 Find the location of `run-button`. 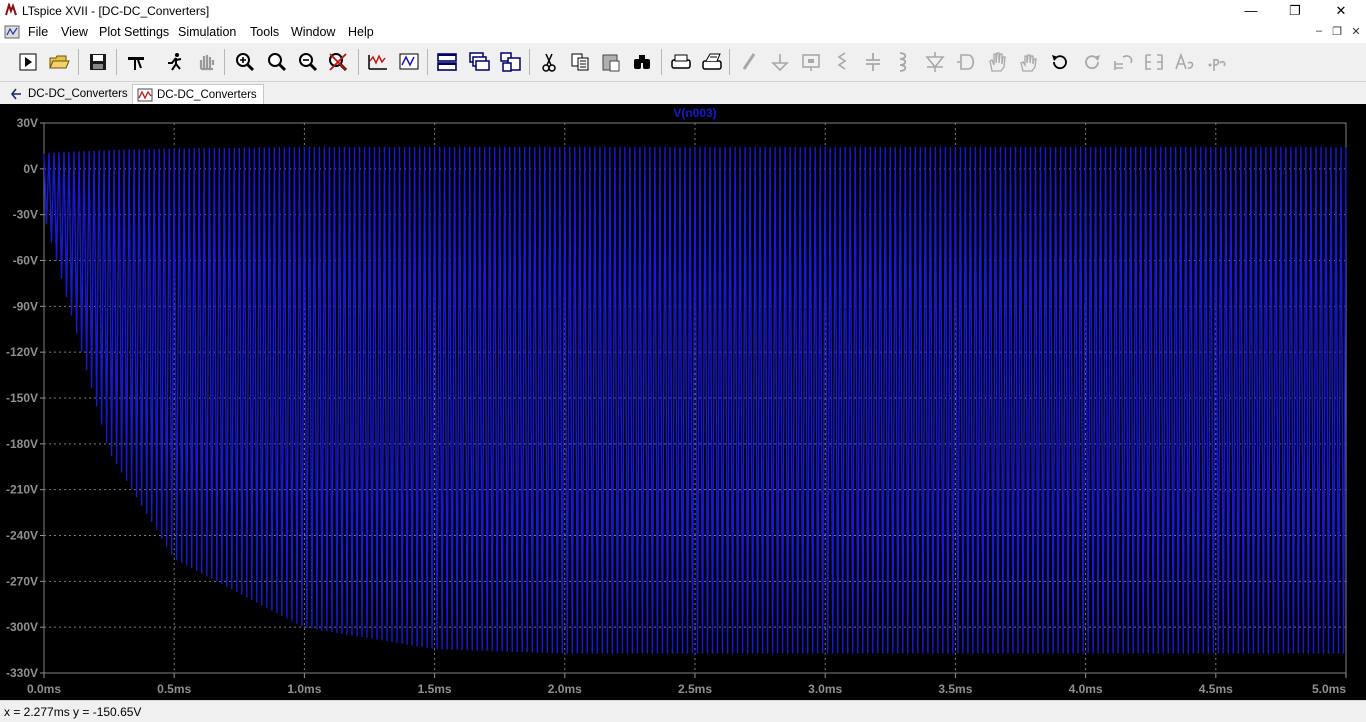

run-button is located at coordinates (28, 62).